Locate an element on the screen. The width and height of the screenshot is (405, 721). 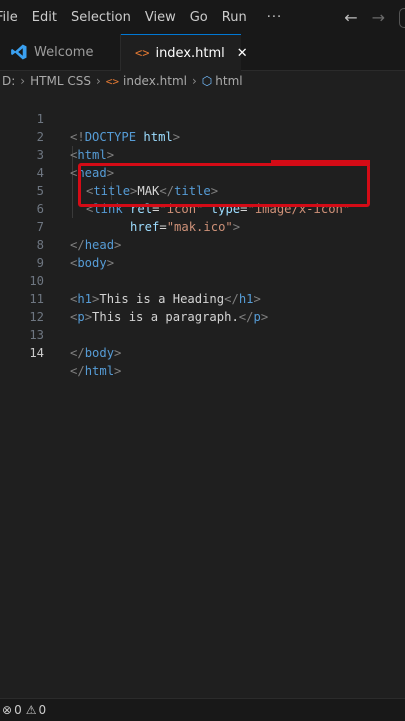
breadcrumb: D: › HTML CSS › <> index.html › ⬡ html is located at coordinates (202, 81).